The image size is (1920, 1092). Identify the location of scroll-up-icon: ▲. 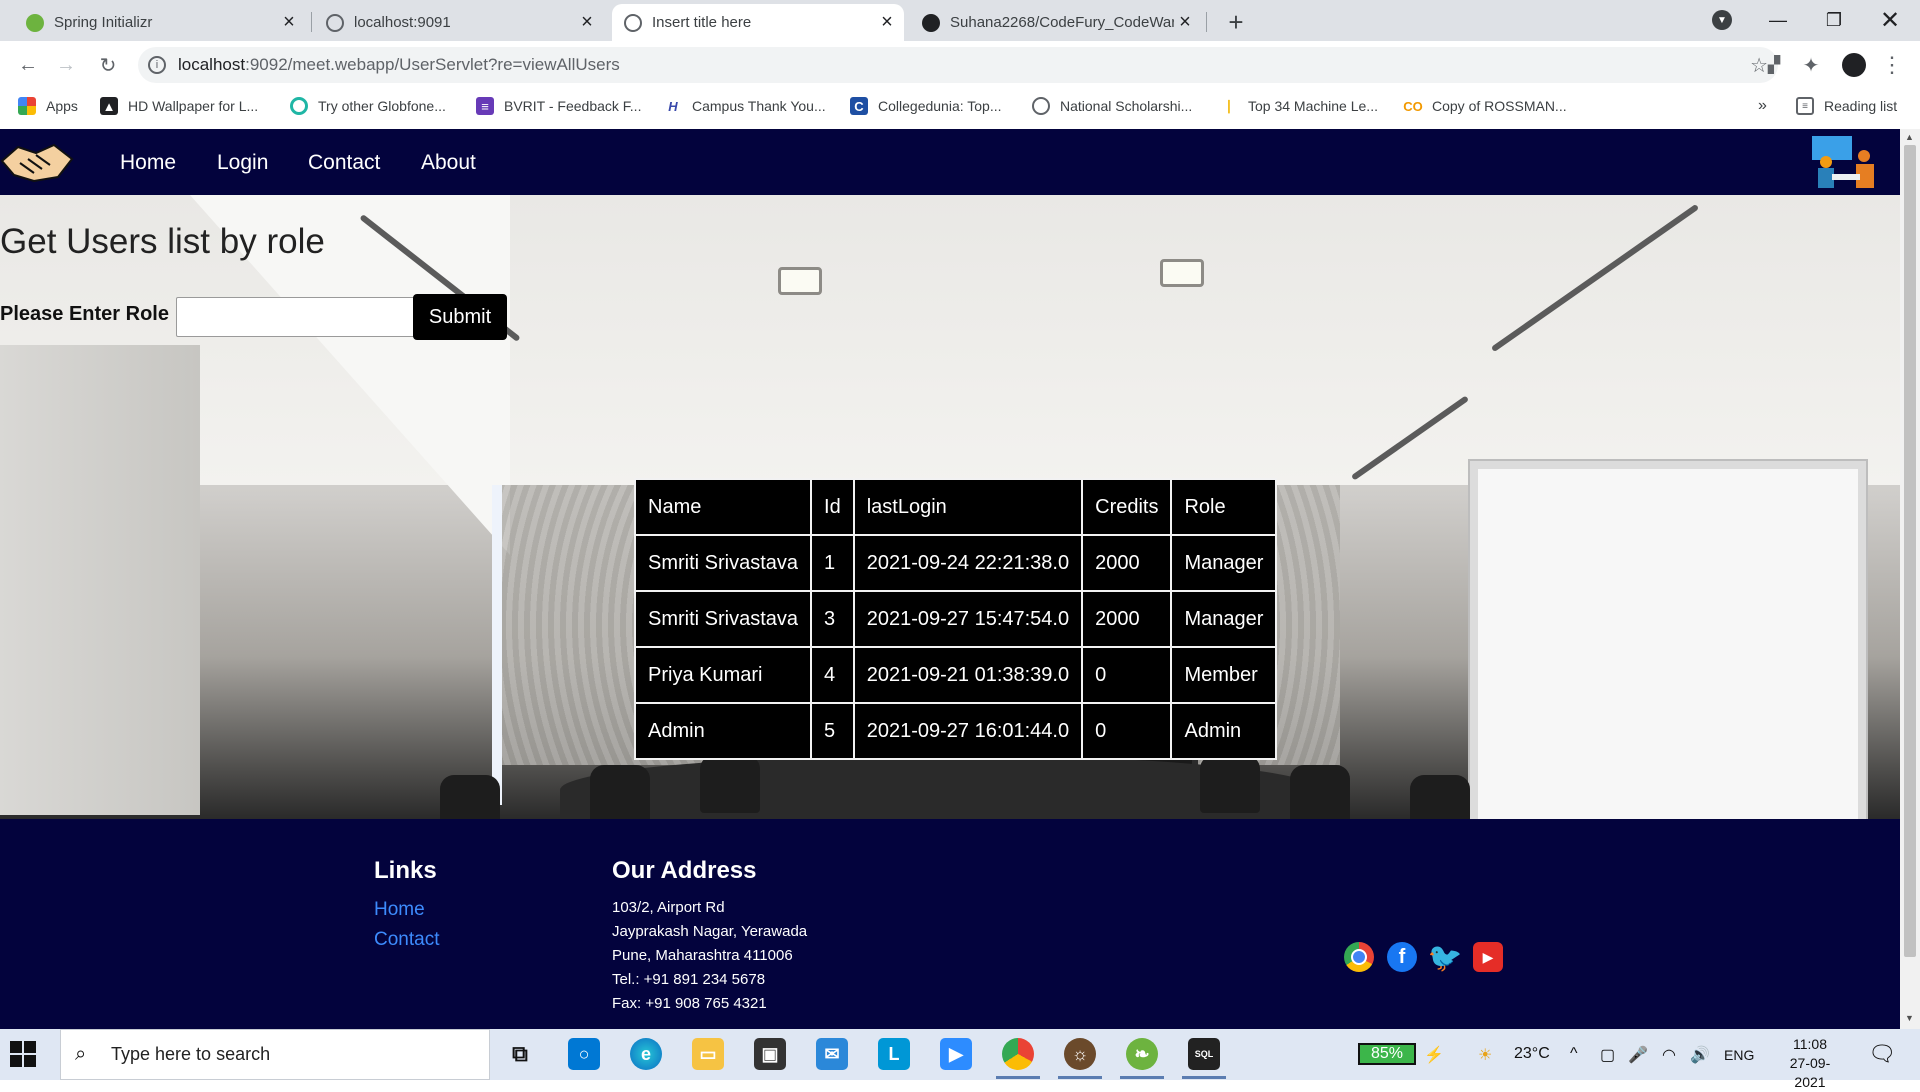
(1909, 137).